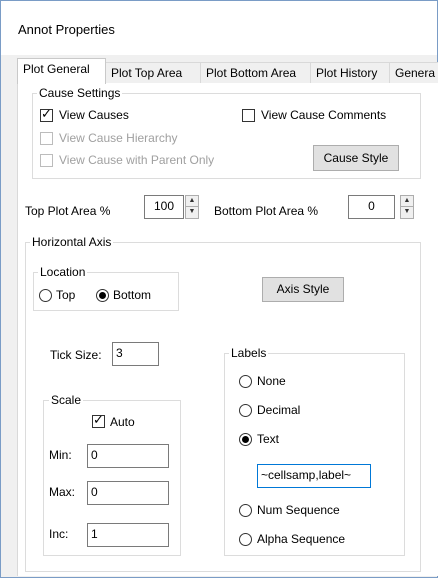  Describe the element at coordinates (271, 381) in the screenshot. I see `label-none-label: None` at that location.